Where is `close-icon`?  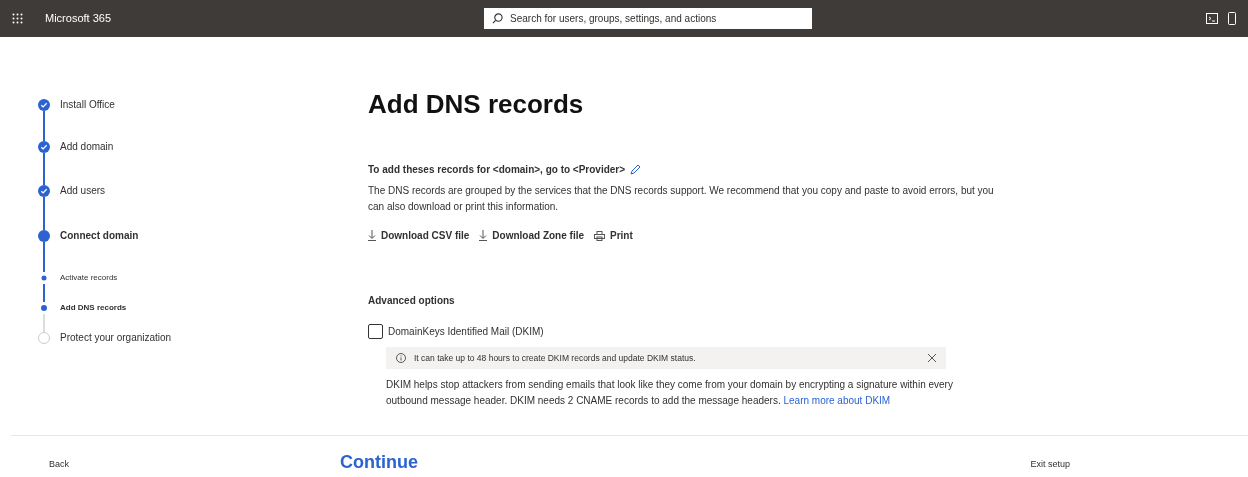 close-icon is located at coordinates (932, 358).